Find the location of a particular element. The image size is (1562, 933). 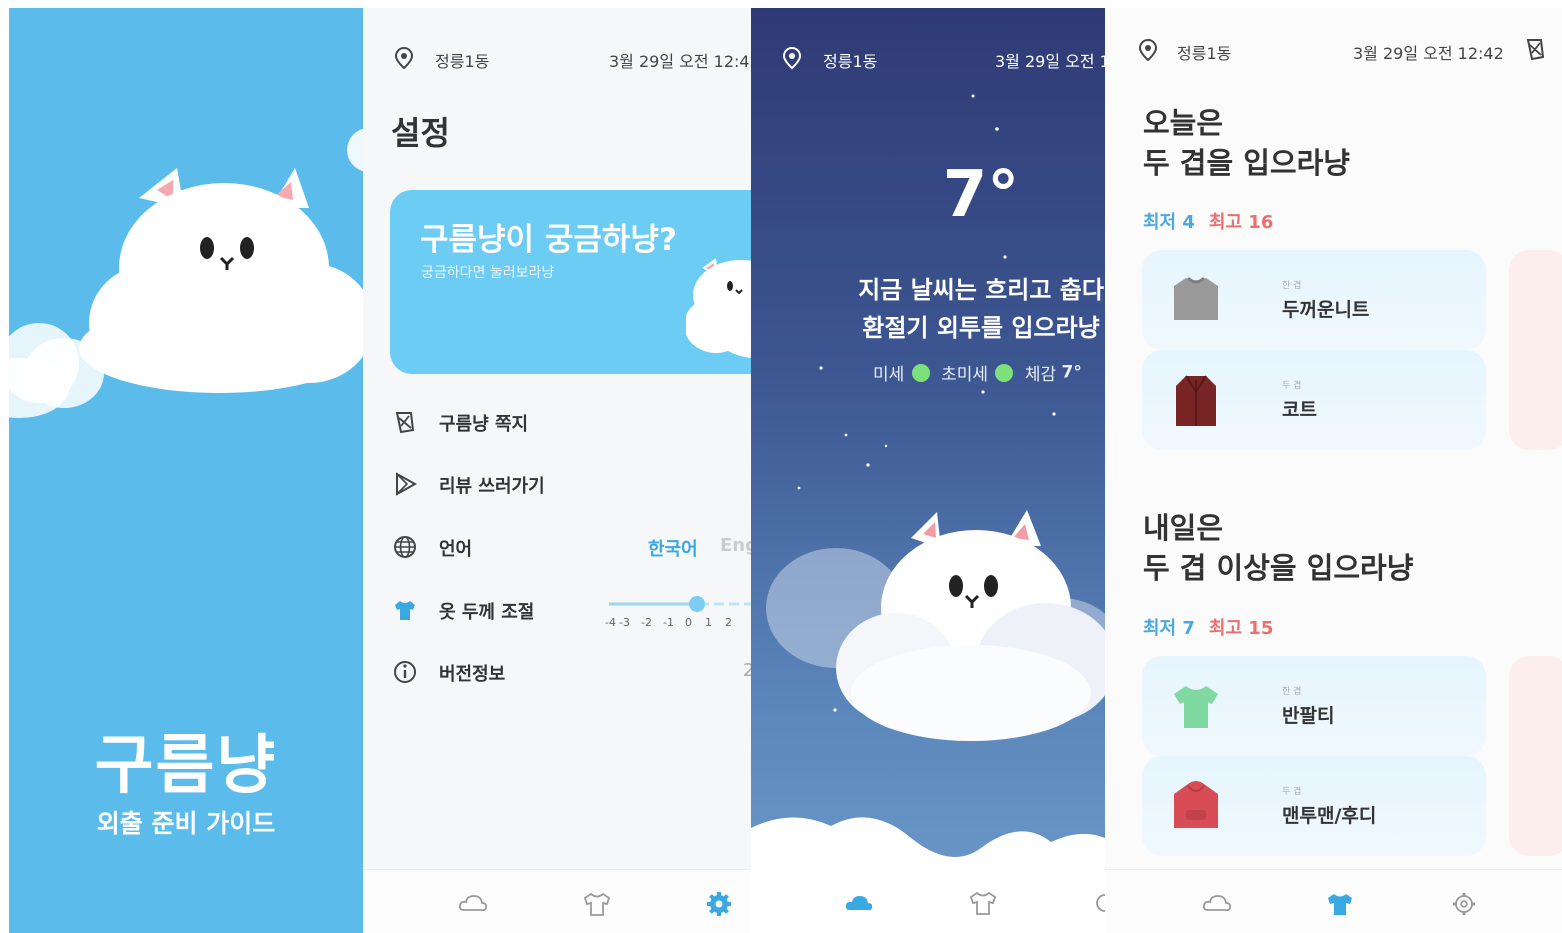

clothing-card: 두 겹 맨투맨/후디 is located at coordinates (1314, 806).